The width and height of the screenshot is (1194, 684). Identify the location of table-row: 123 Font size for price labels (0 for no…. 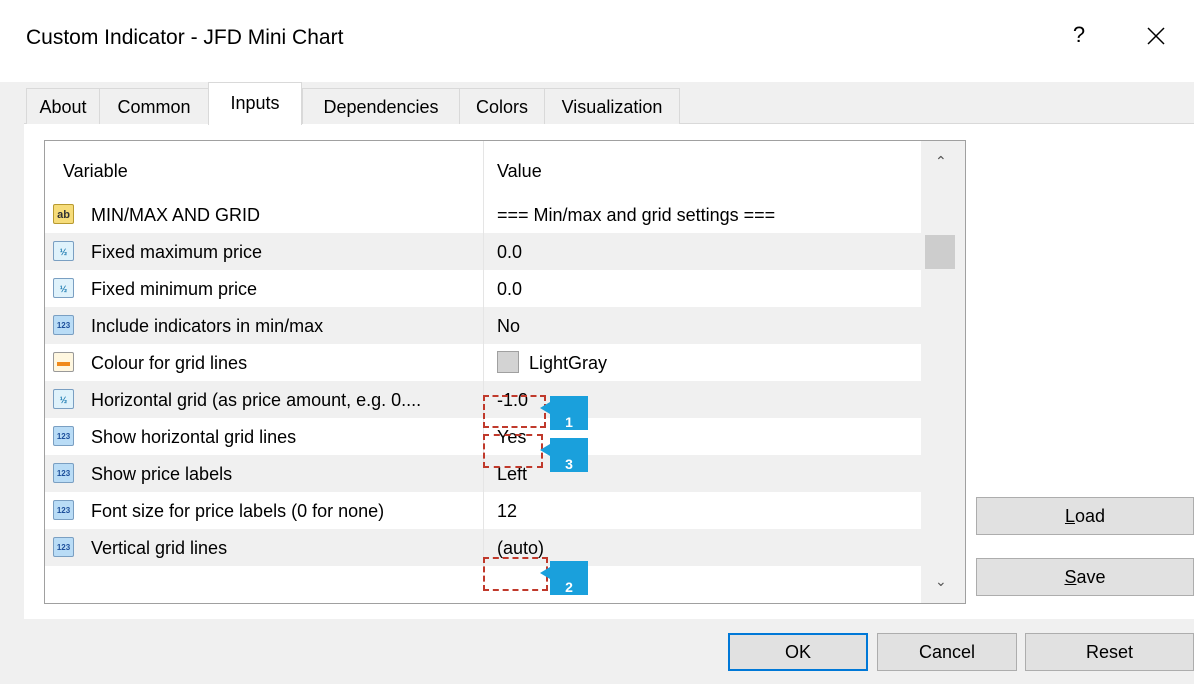
(483, 510).